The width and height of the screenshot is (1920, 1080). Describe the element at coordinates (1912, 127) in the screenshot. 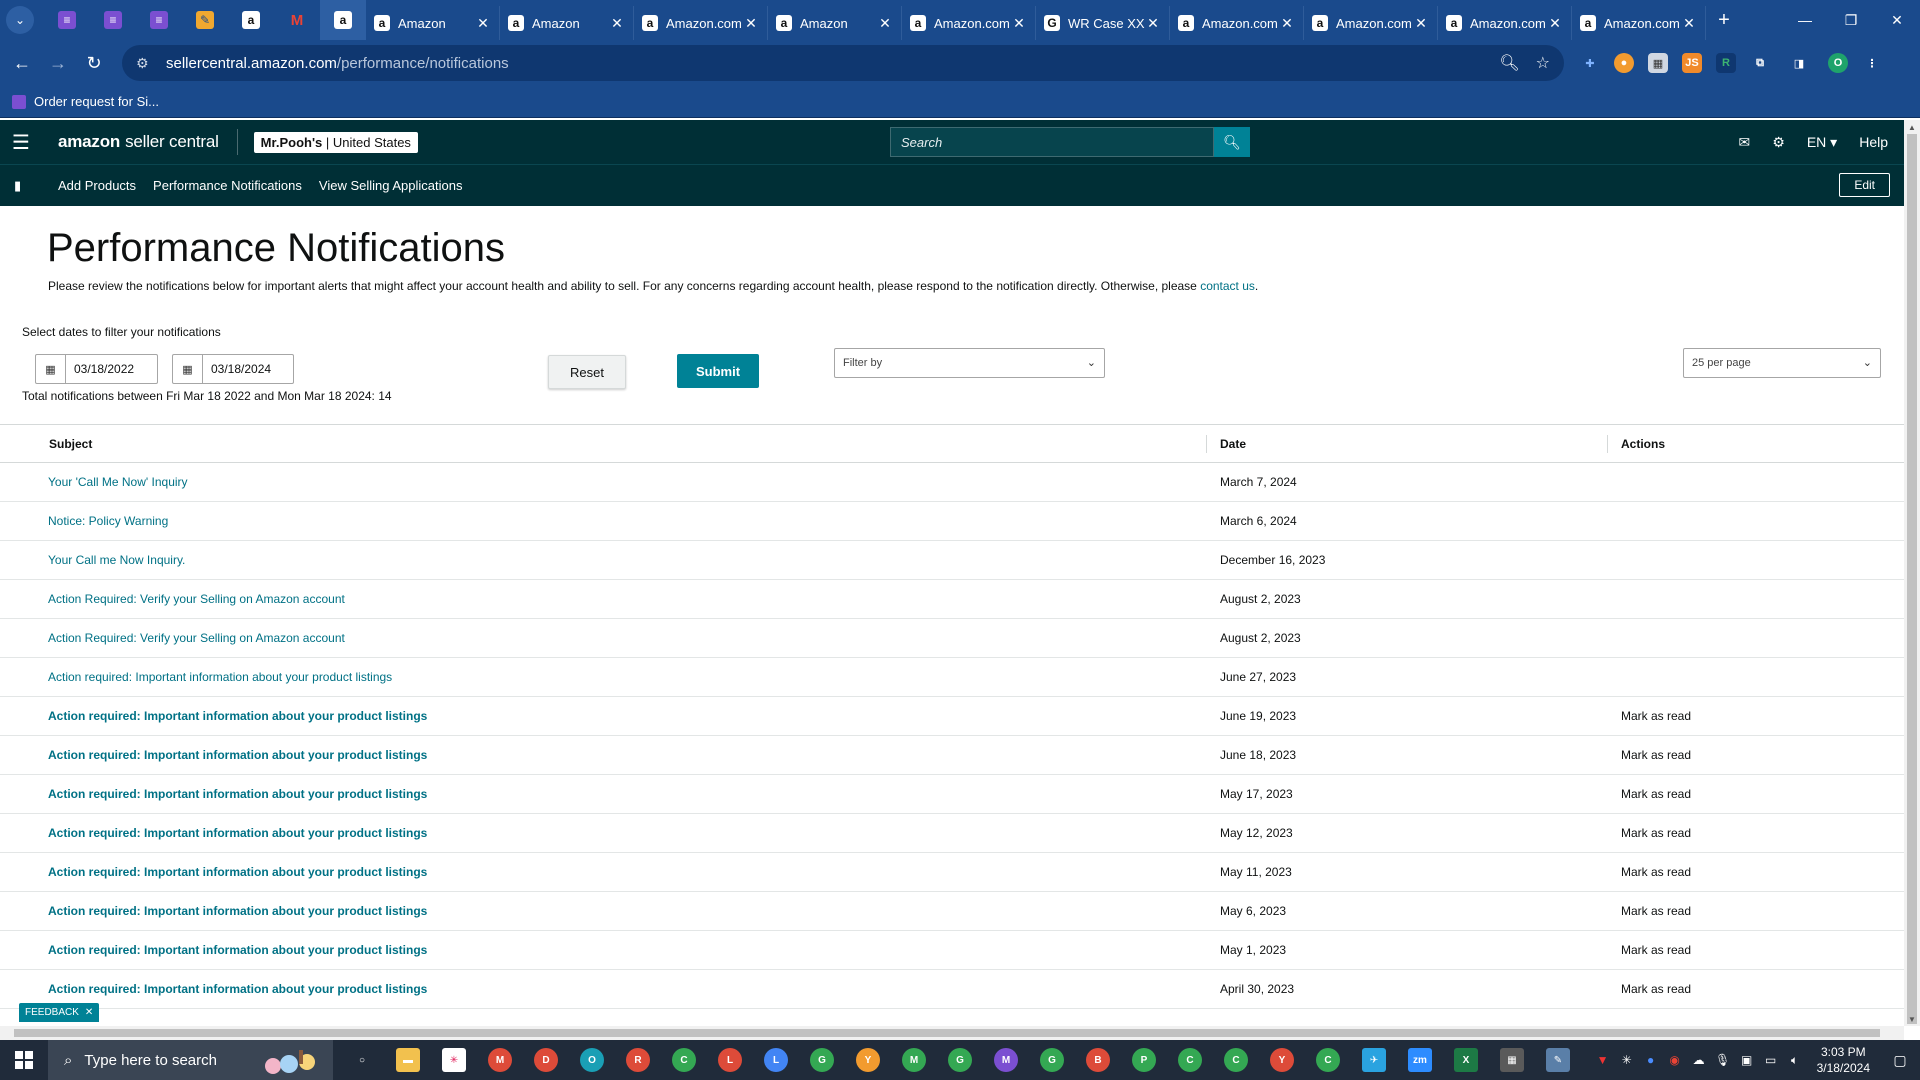

I see `scroll-up-icon: ▲` at that location.